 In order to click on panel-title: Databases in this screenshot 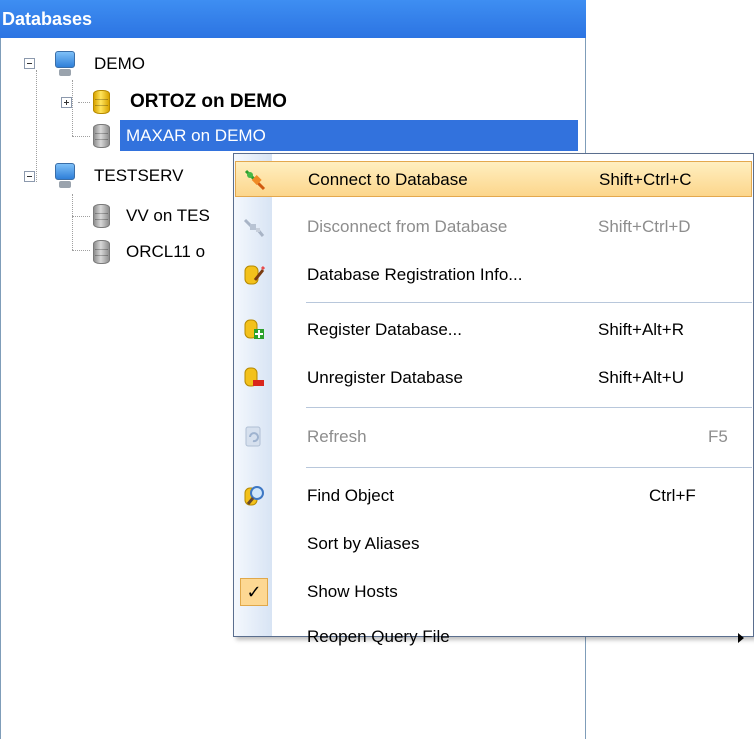, I will do `click(293, 19)`.